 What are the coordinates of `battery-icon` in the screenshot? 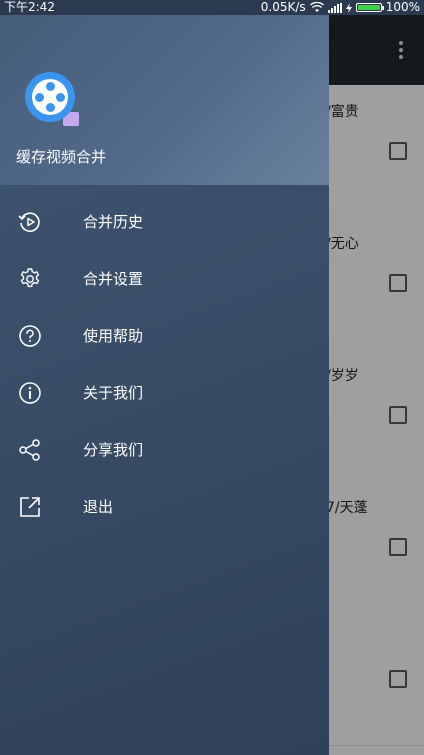 It's located at (369, 7).